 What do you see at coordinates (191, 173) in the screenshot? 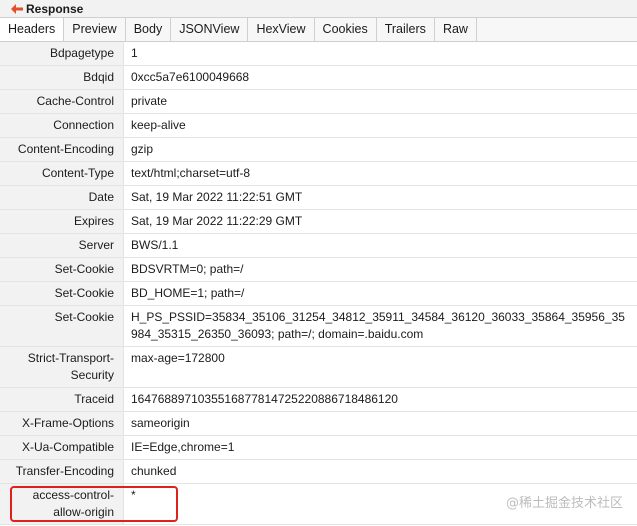
I see `header-value: text/html;charset=utf-8` at bounding box center [191, 173].